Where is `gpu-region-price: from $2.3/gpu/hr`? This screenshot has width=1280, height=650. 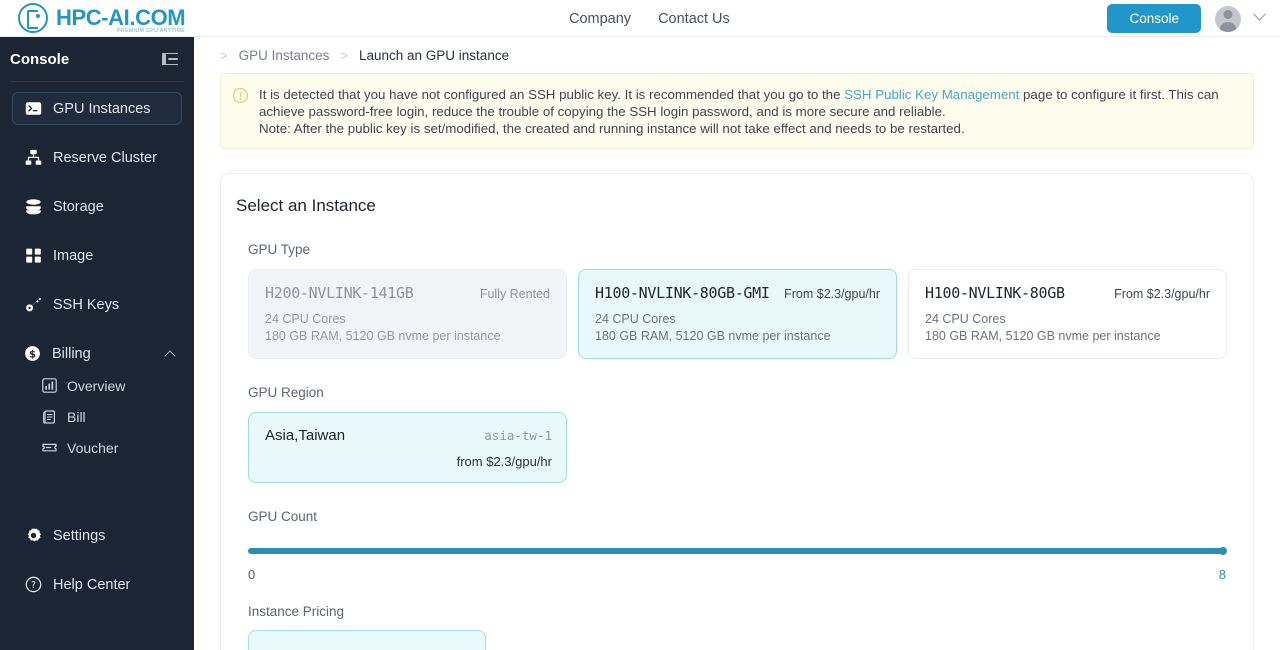
gpu-region-price: from $2.3/gpu/hr is located at coordinates (504, 461).